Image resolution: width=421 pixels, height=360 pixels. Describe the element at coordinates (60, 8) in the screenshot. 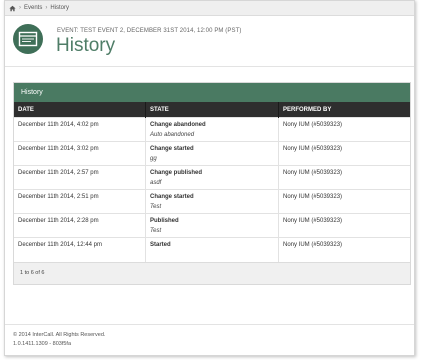

I see `breadcrumb-item-history: History` at that location.